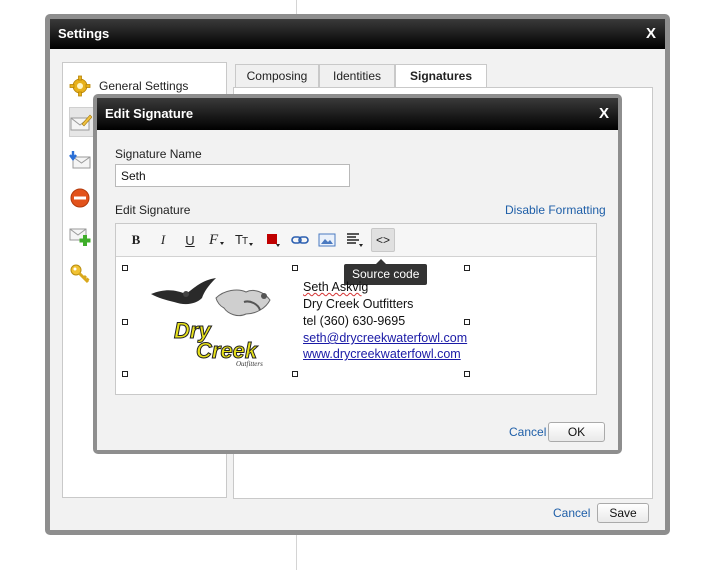 The image size is (715, 570). I want to click on resize-handle-bottom-center, so click(295, 374).